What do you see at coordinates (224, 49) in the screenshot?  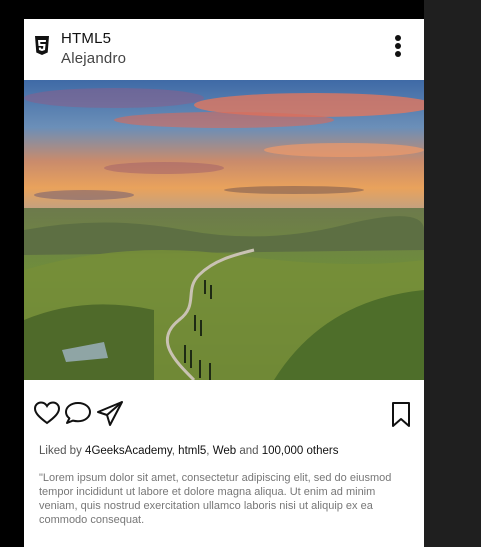 I see `post-header: HTML5 Alejandro` at bounding box center [224, 49].